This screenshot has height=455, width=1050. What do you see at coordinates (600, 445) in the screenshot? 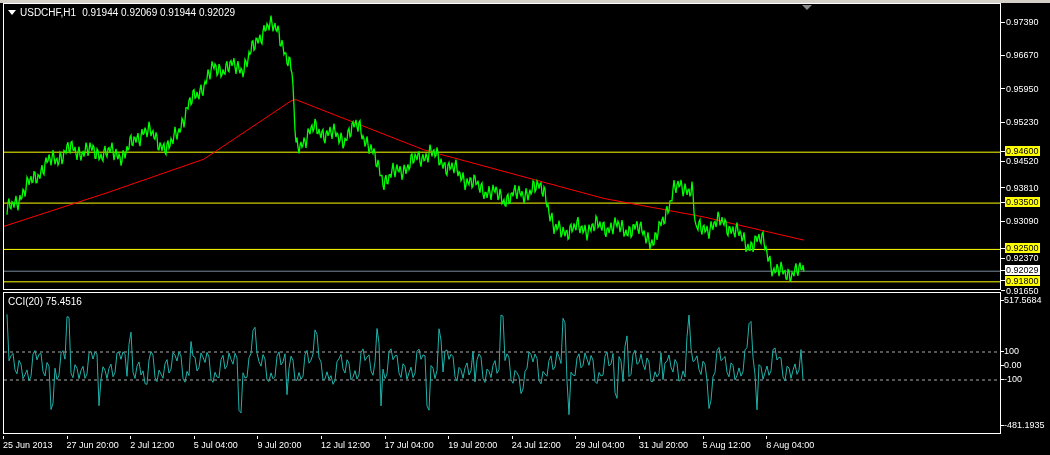
I see `time-axis-label: 29 Jul 04:00` at bounding box center [600, 445].